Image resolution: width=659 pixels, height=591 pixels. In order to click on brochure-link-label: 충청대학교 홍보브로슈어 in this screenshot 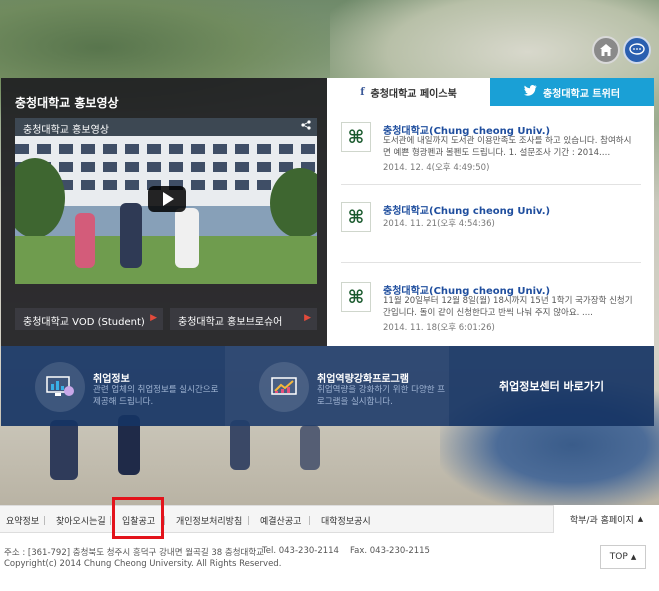, I will do `click(230, 322)`.